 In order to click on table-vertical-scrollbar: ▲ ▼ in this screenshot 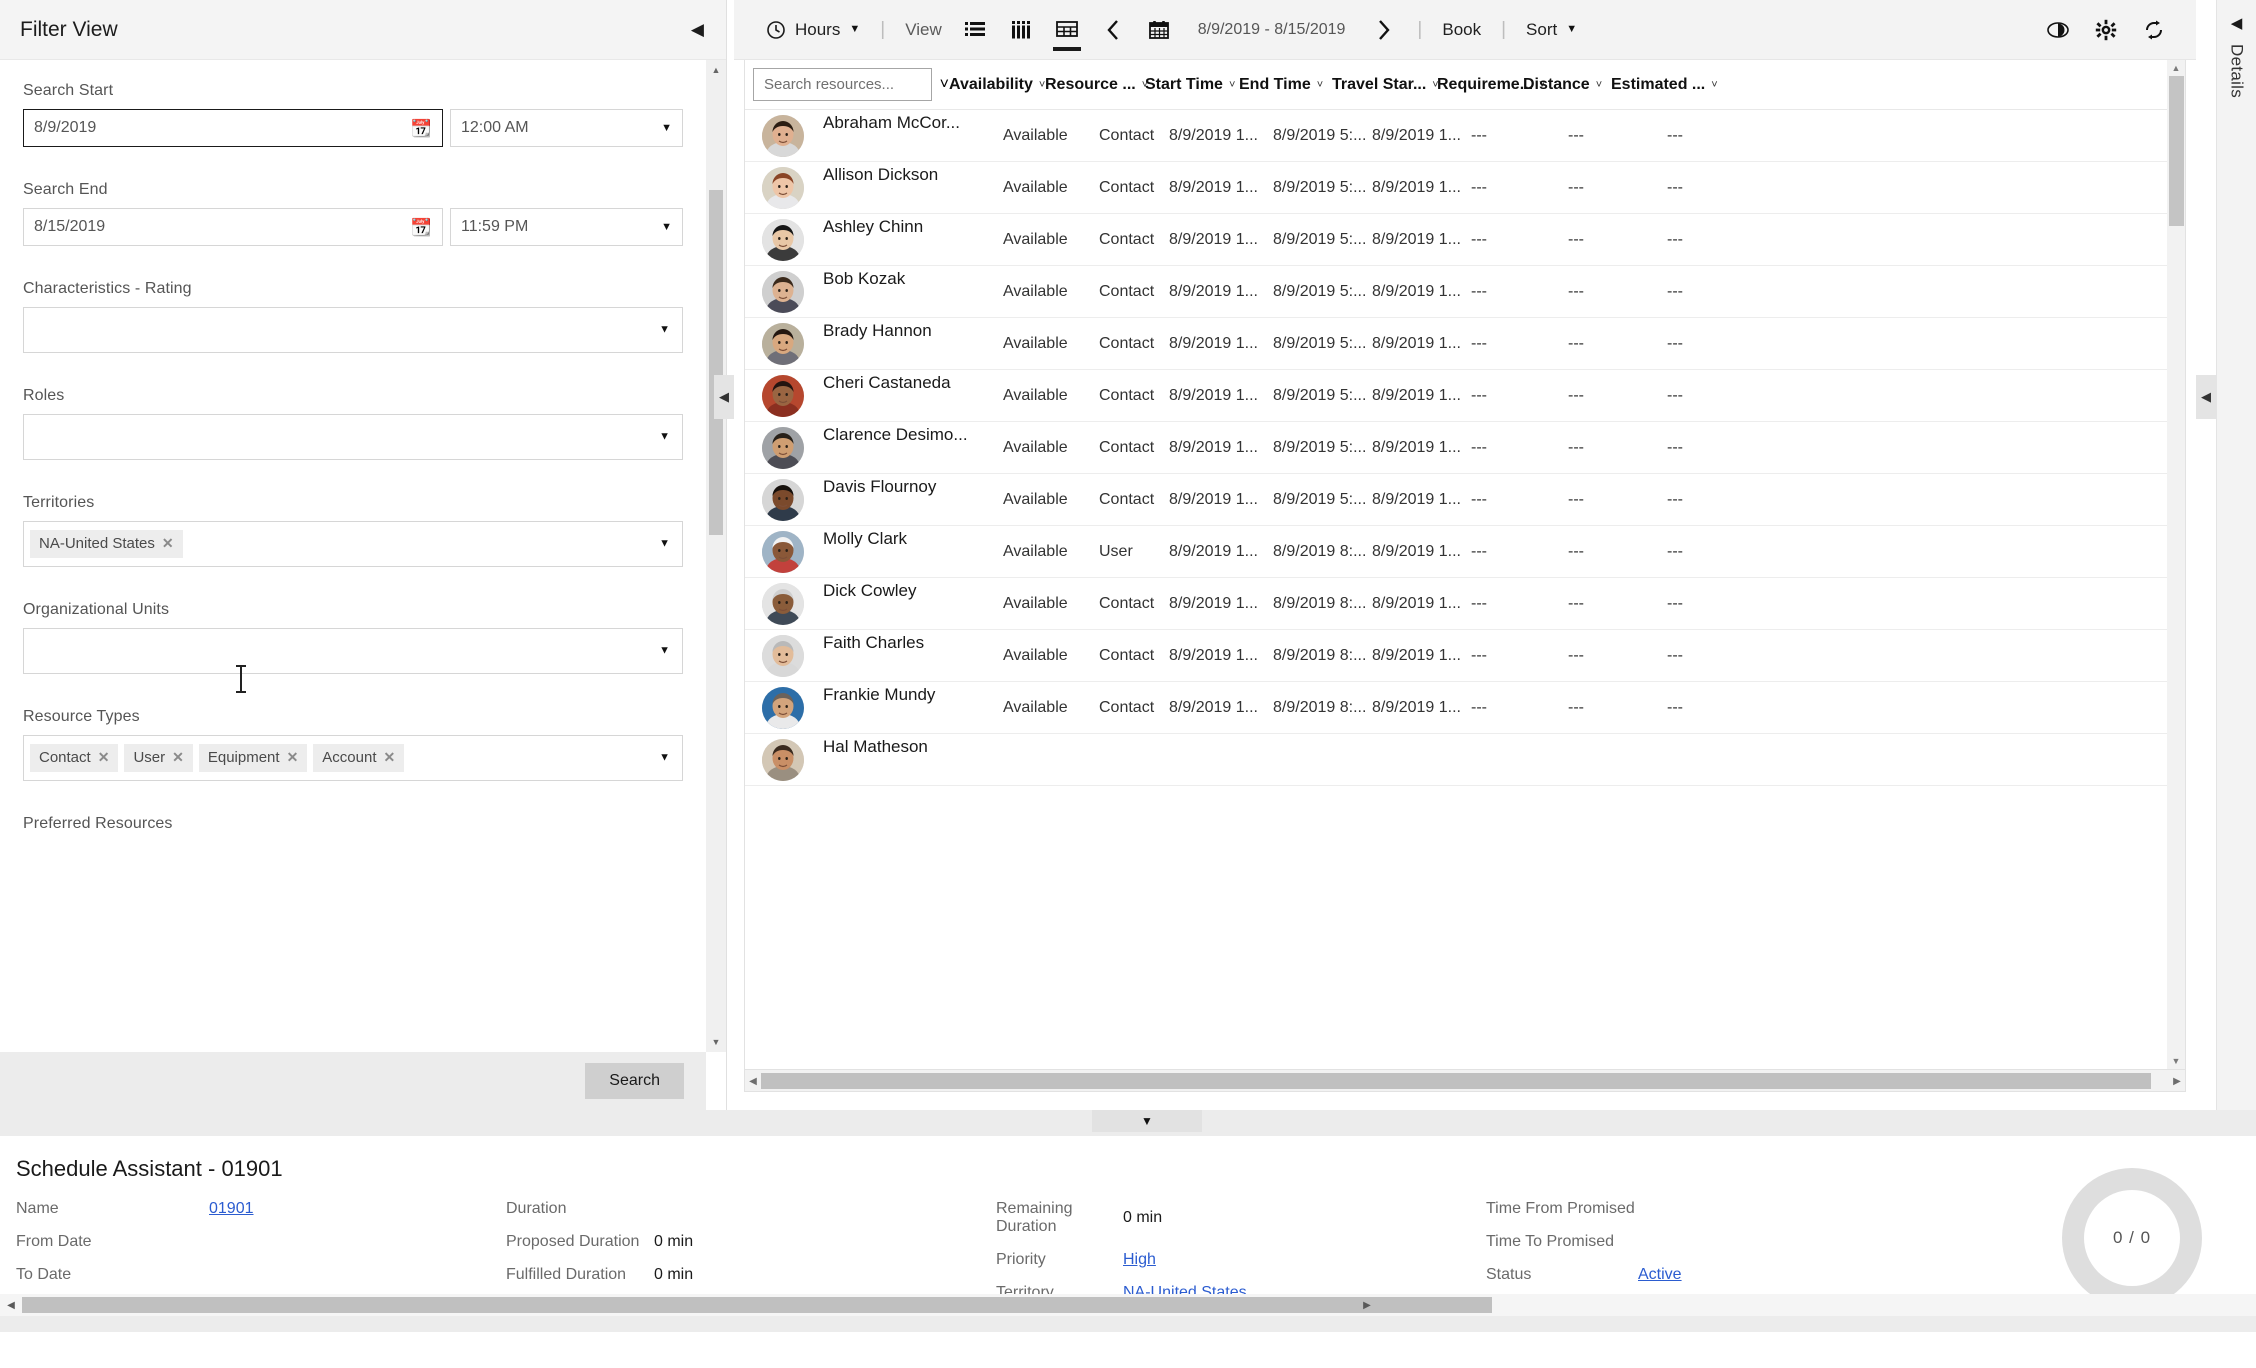, I will do `click(2176, 564)`.